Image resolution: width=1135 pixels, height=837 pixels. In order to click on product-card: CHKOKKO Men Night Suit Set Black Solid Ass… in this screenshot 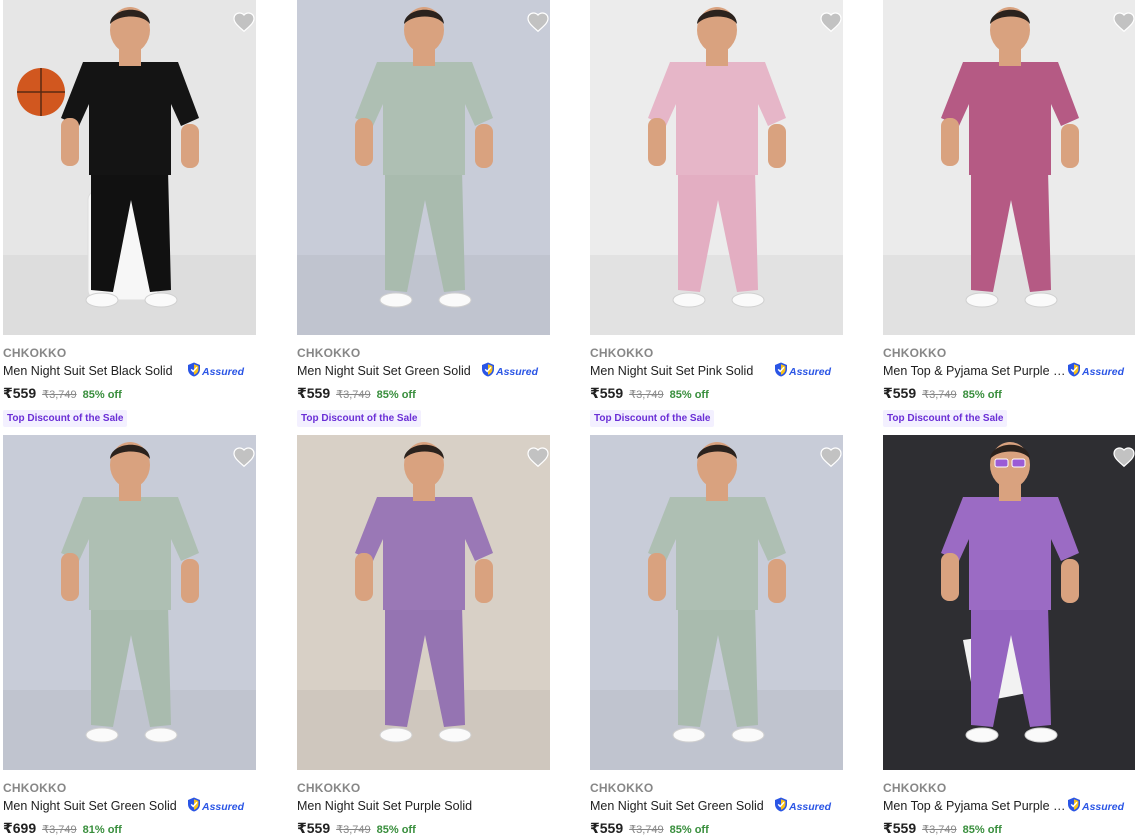, I will do `click(129, 213)`.